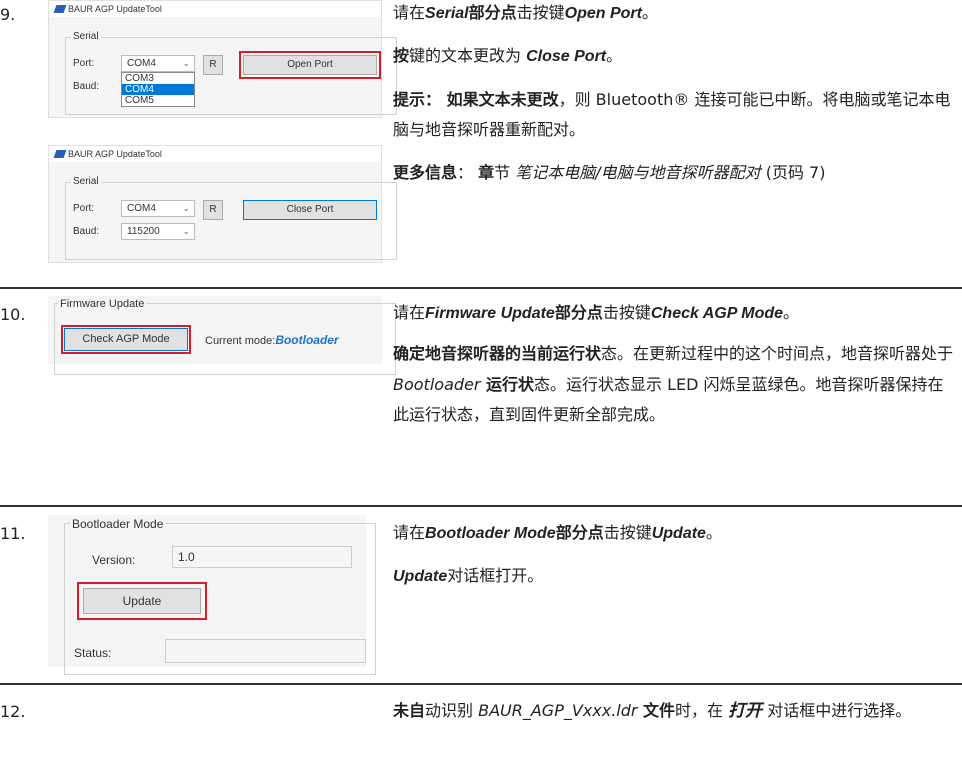  I want to click on version-label: Version:, so click(114, 560).